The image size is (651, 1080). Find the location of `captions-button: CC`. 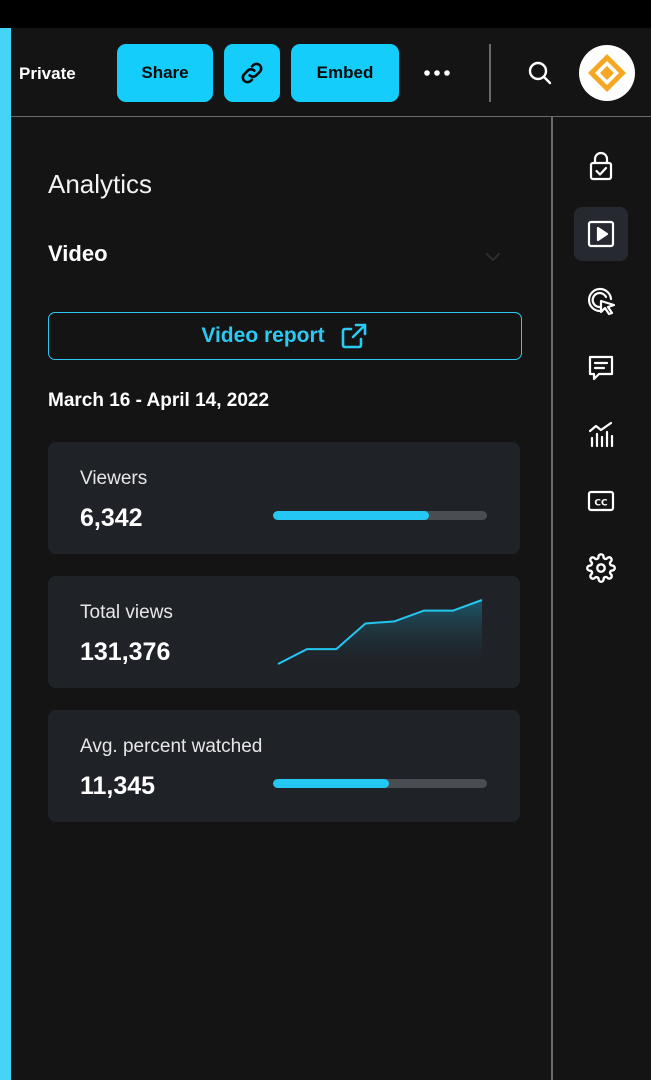

captions-button: CC is located at coordinates (601, 501).